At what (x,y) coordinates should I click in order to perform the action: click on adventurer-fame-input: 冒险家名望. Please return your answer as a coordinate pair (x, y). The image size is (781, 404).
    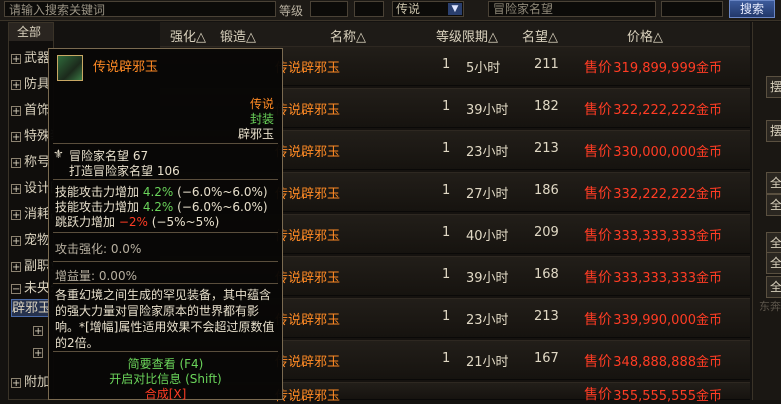
    Looking at the image, I should click on (572, 9).